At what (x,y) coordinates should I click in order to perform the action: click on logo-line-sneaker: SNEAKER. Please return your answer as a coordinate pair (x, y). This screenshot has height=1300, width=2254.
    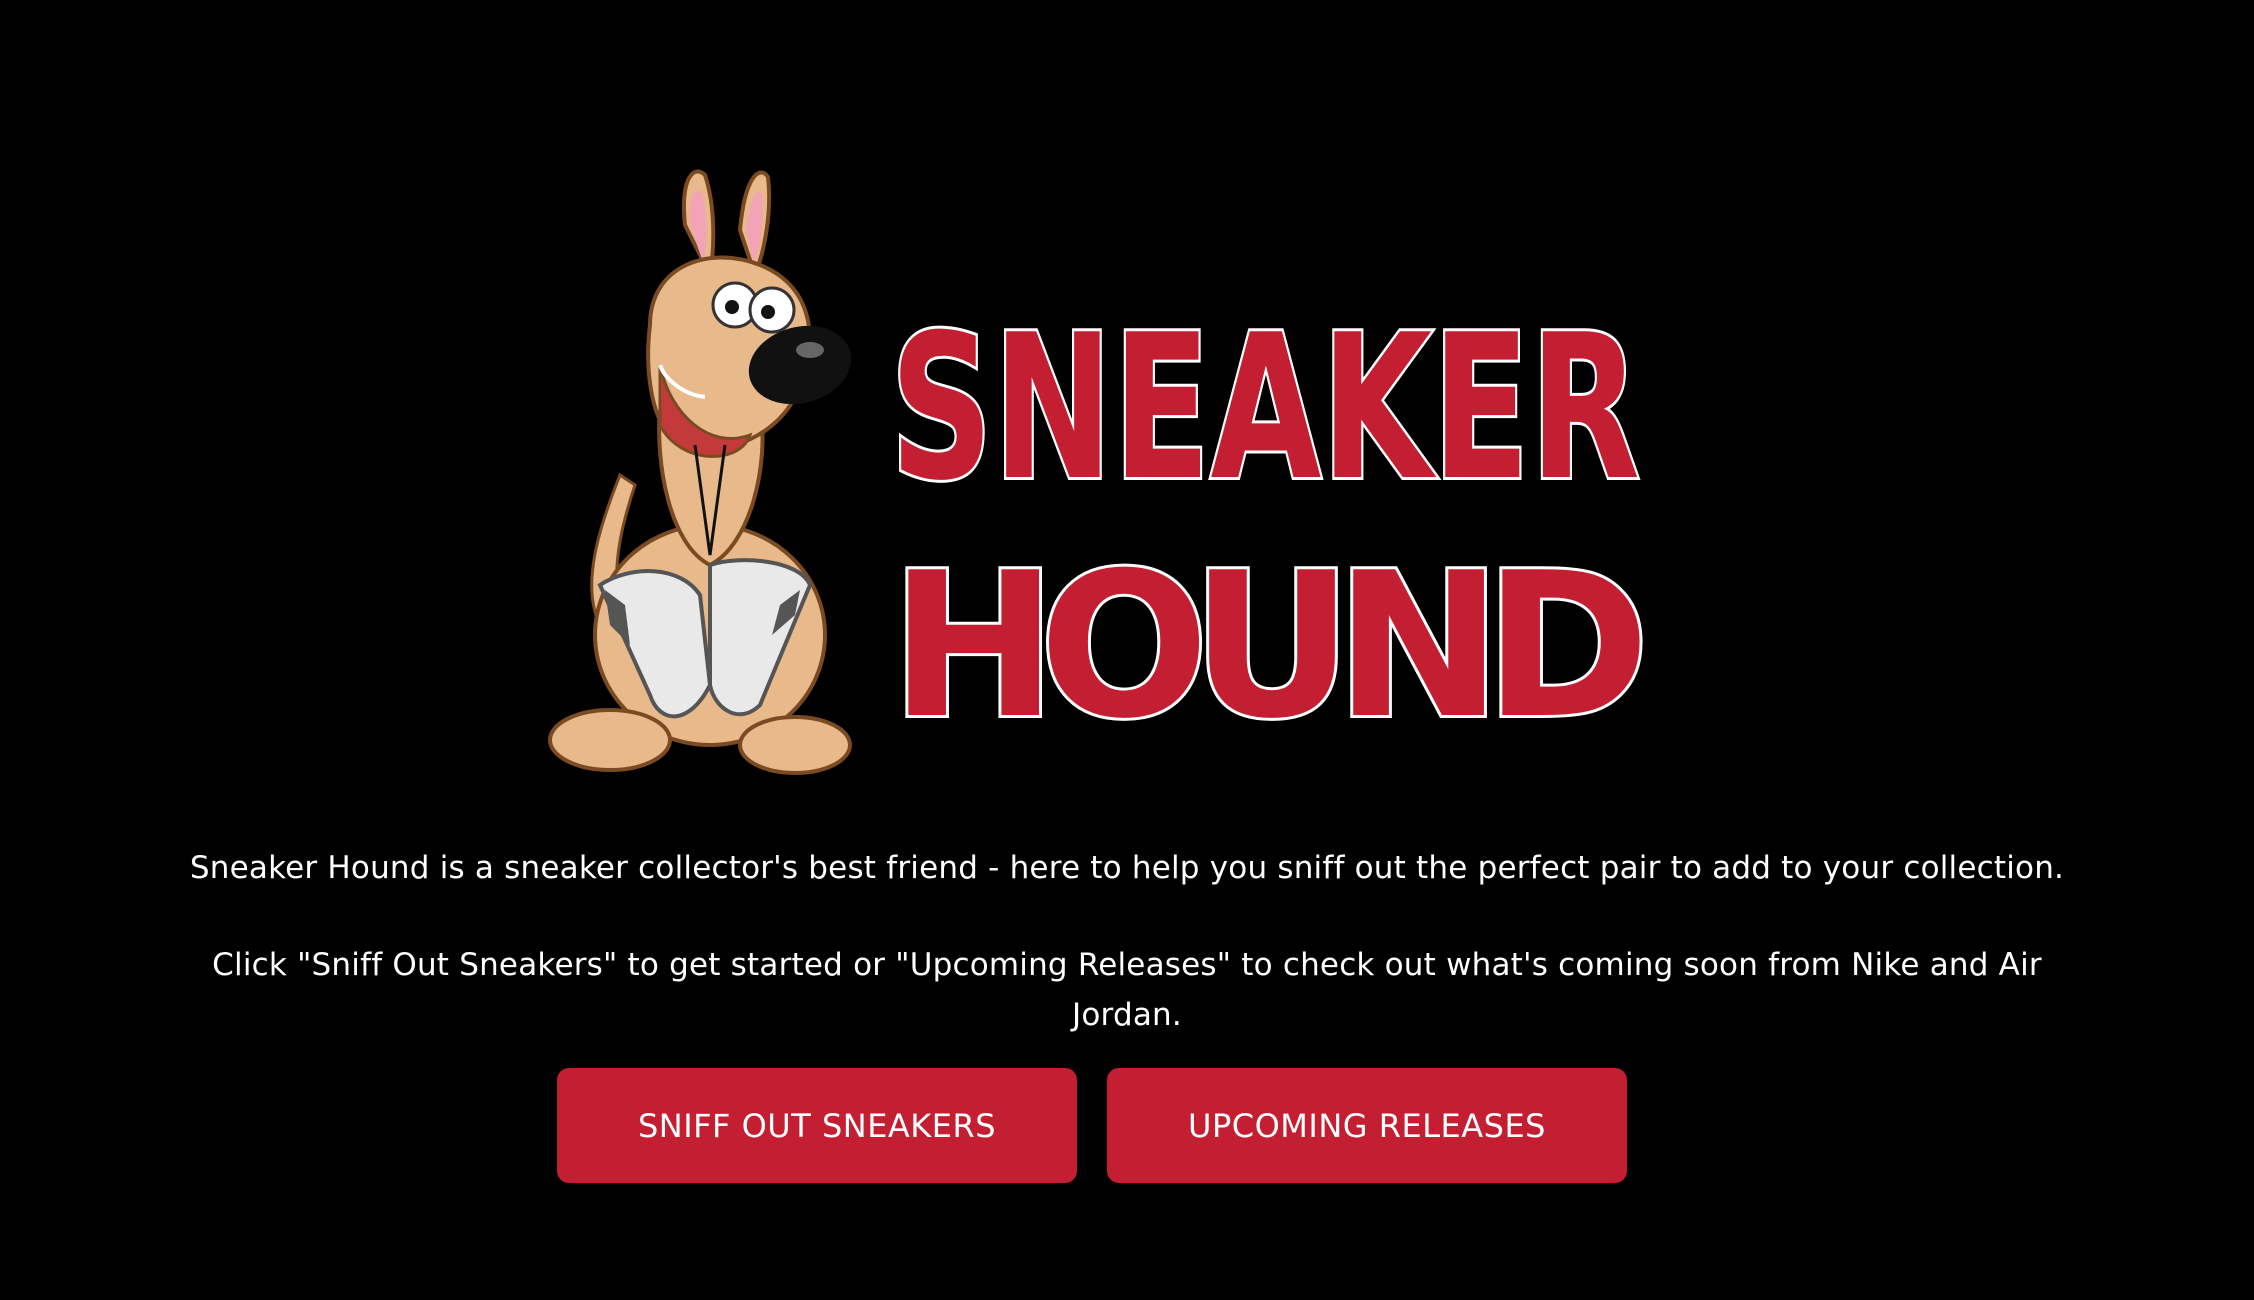
    Looking at the image, I should click on (1265, 408).